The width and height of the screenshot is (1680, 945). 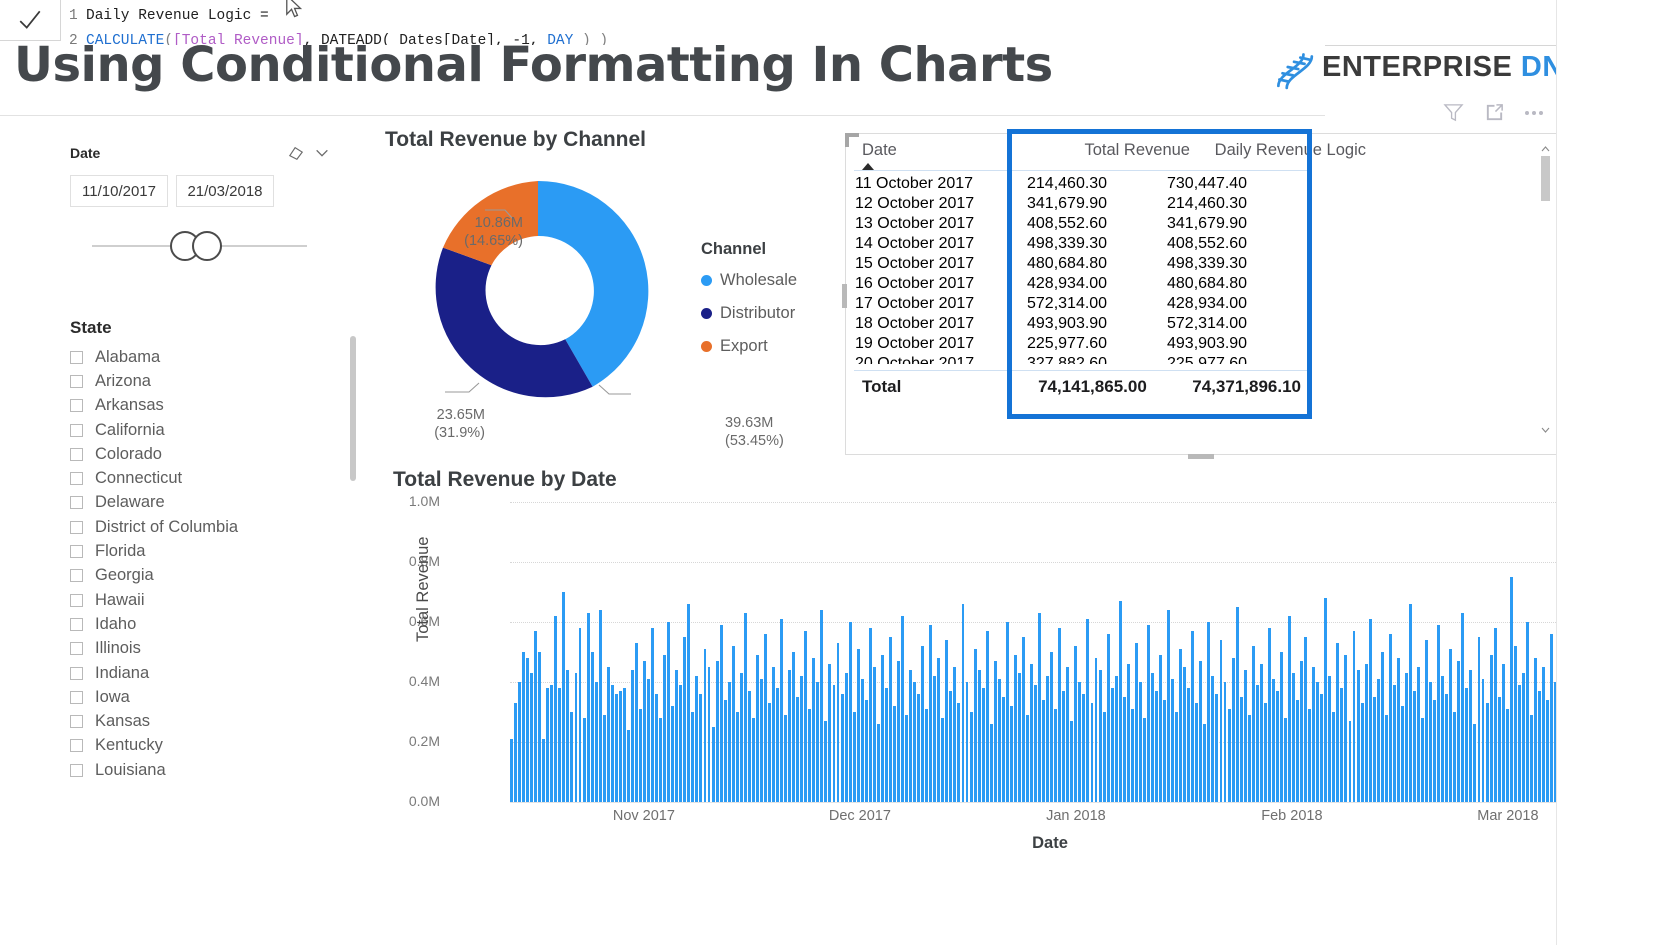 What do you see at coordinates (30, 20) in the screenshot?
I see `commit-formula-button` at bounding box center [30, 20].